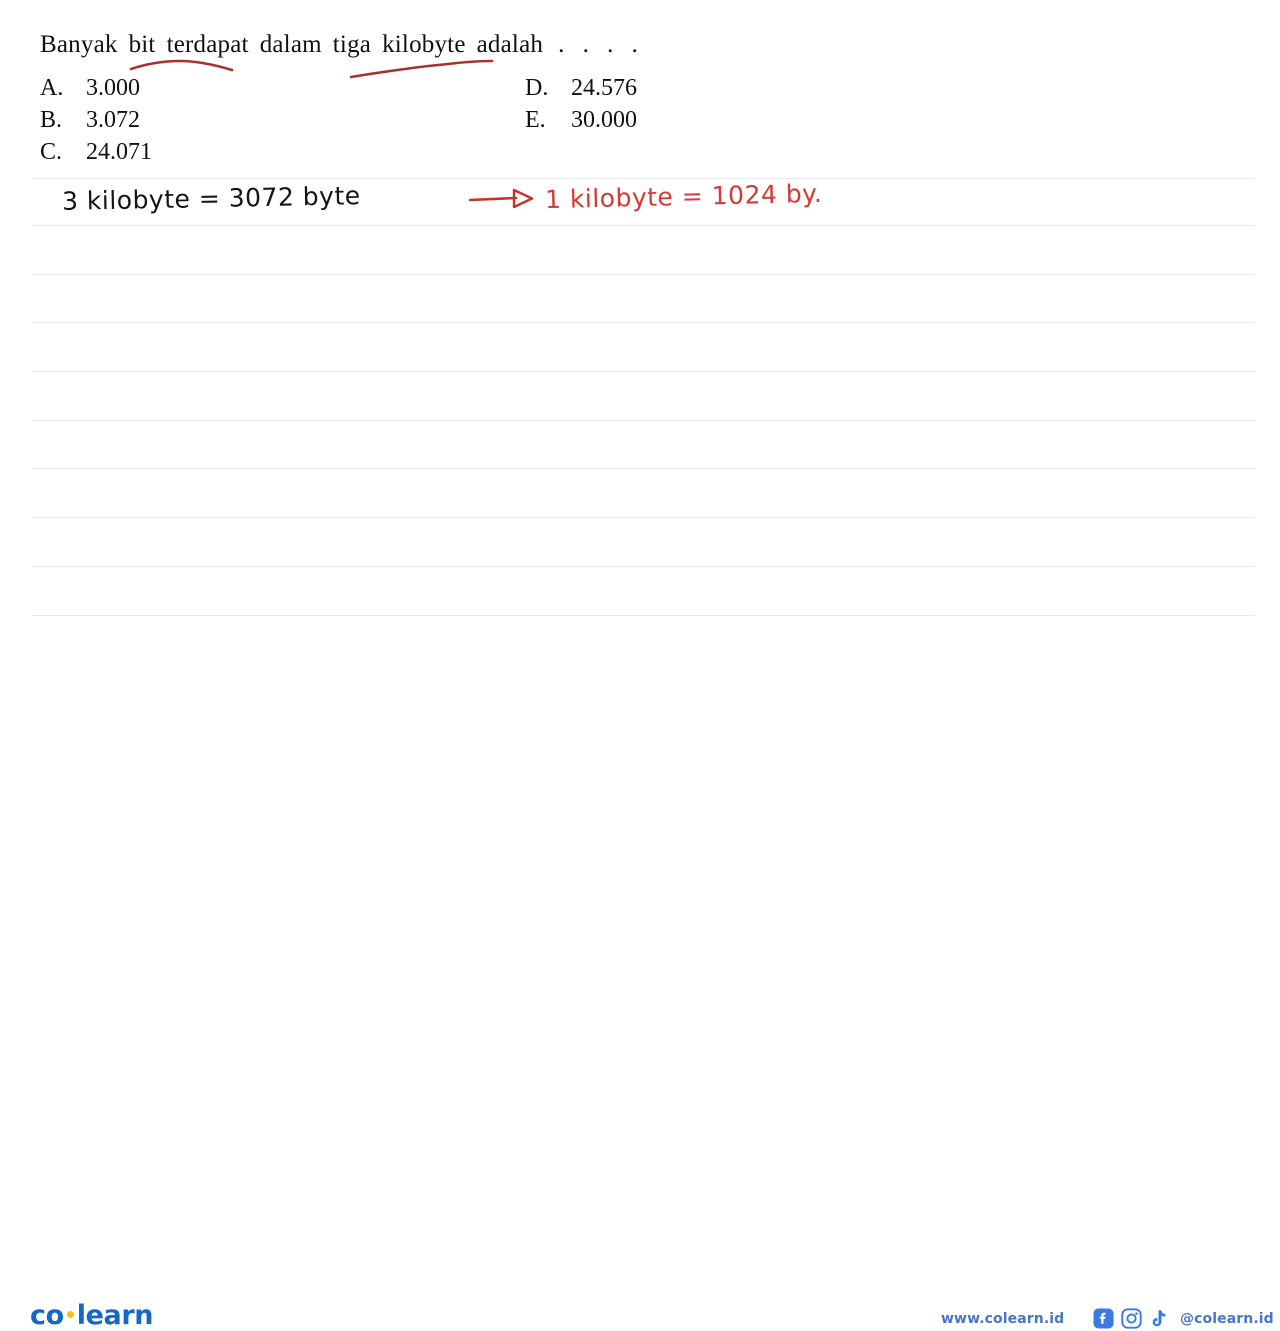 The width and height of the screenshot is (1280, 1331). Describe the element at coordinates (424, 44) in the screenshot. I see `question-word-kilobyte: kilobyte` at that location.